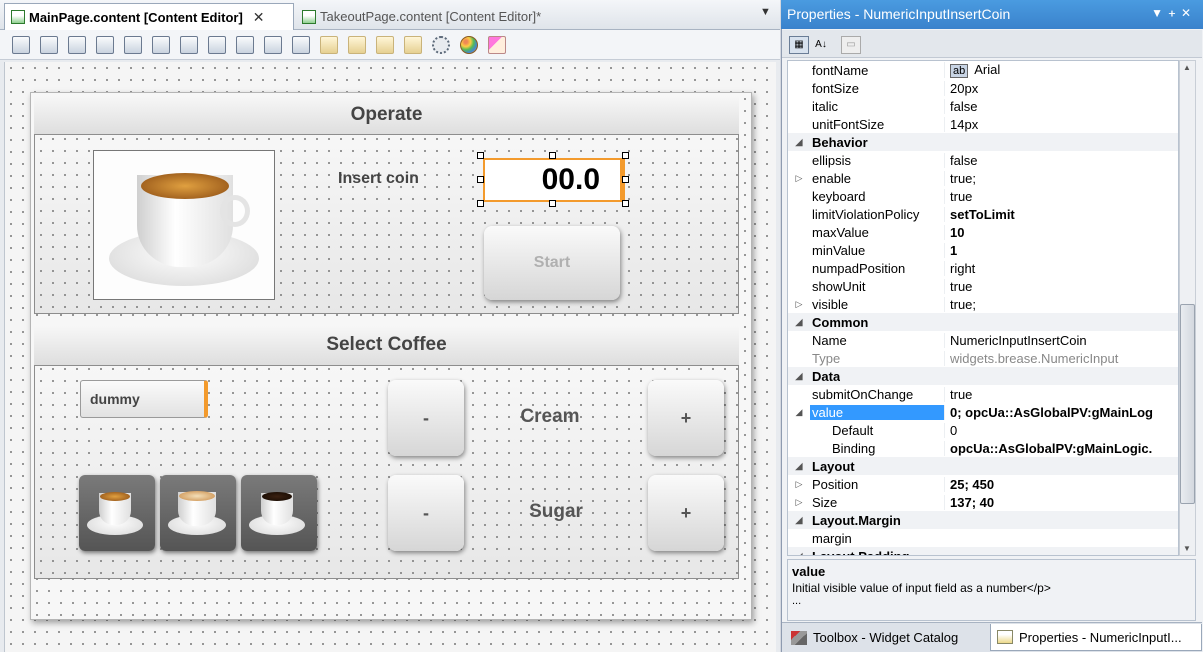 The image size is (1203, 652). What do you see at coordinates (245, 45) in the screenshot?
I see `same-size-icon` at bounding box center [245, 45].